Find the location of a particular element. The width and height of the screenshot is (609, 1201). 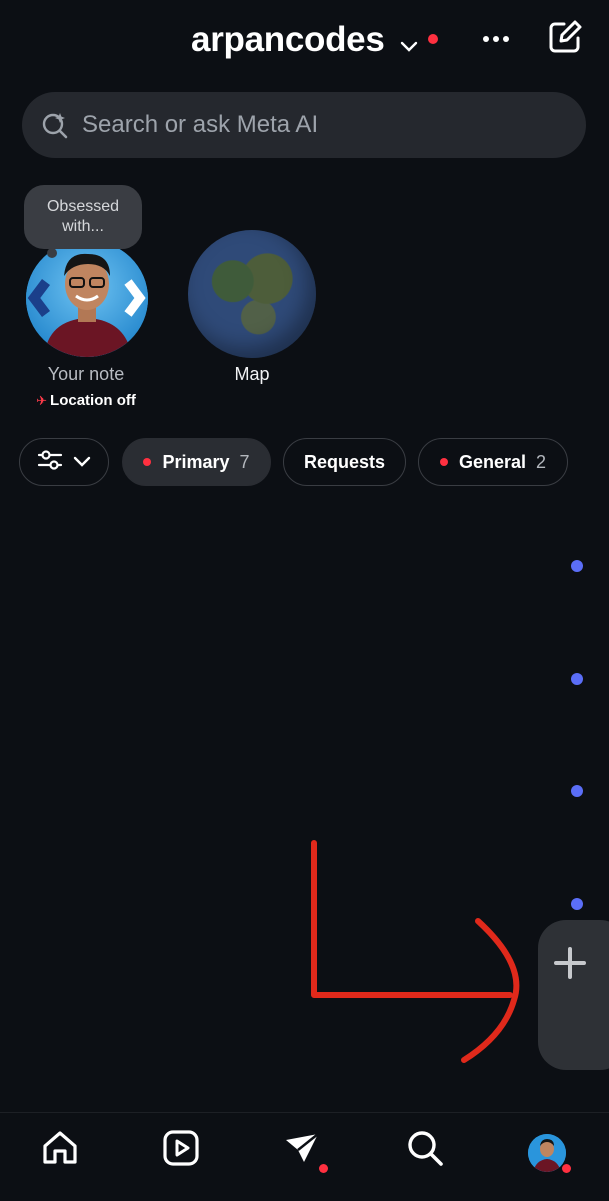

tab-general: General 2 is located at coordinates (493, 462).